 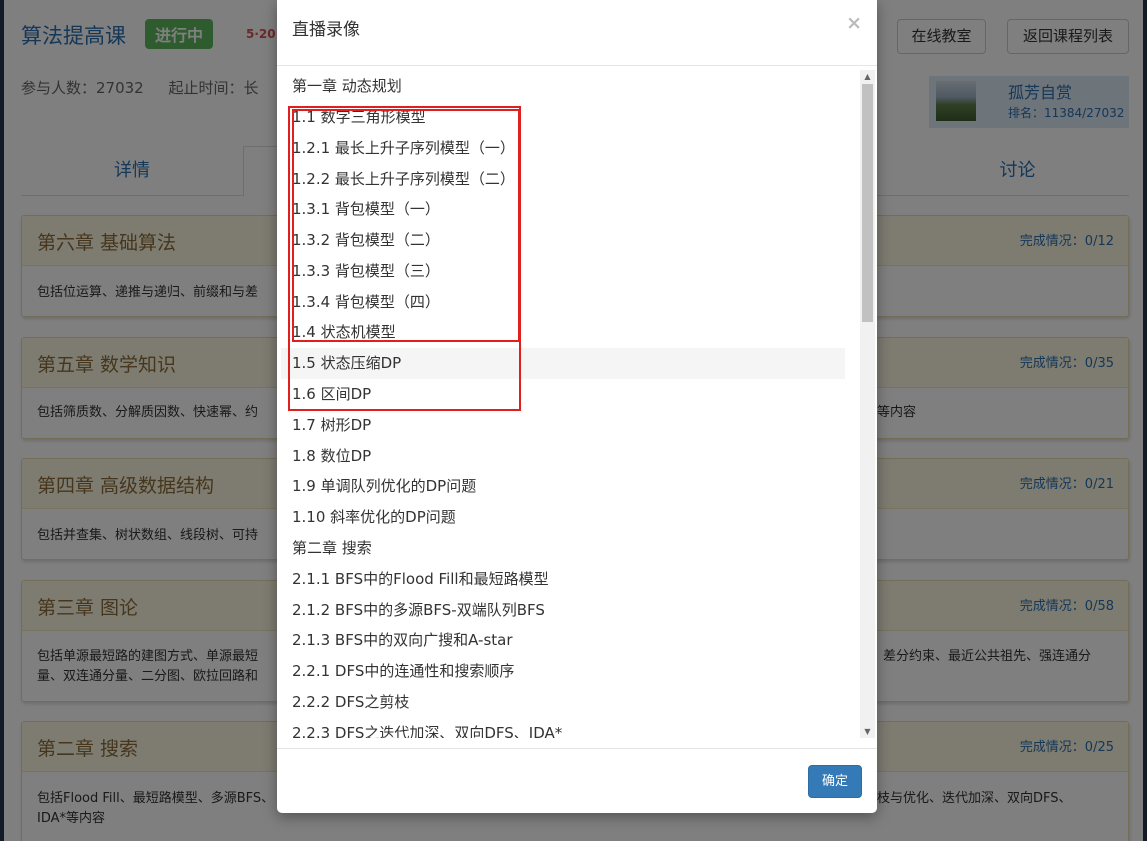 What do you see at coordinates (867, 731) in the screenshot?
I see `scroll-down-icon: ▼` at bounding box center [867, 731].